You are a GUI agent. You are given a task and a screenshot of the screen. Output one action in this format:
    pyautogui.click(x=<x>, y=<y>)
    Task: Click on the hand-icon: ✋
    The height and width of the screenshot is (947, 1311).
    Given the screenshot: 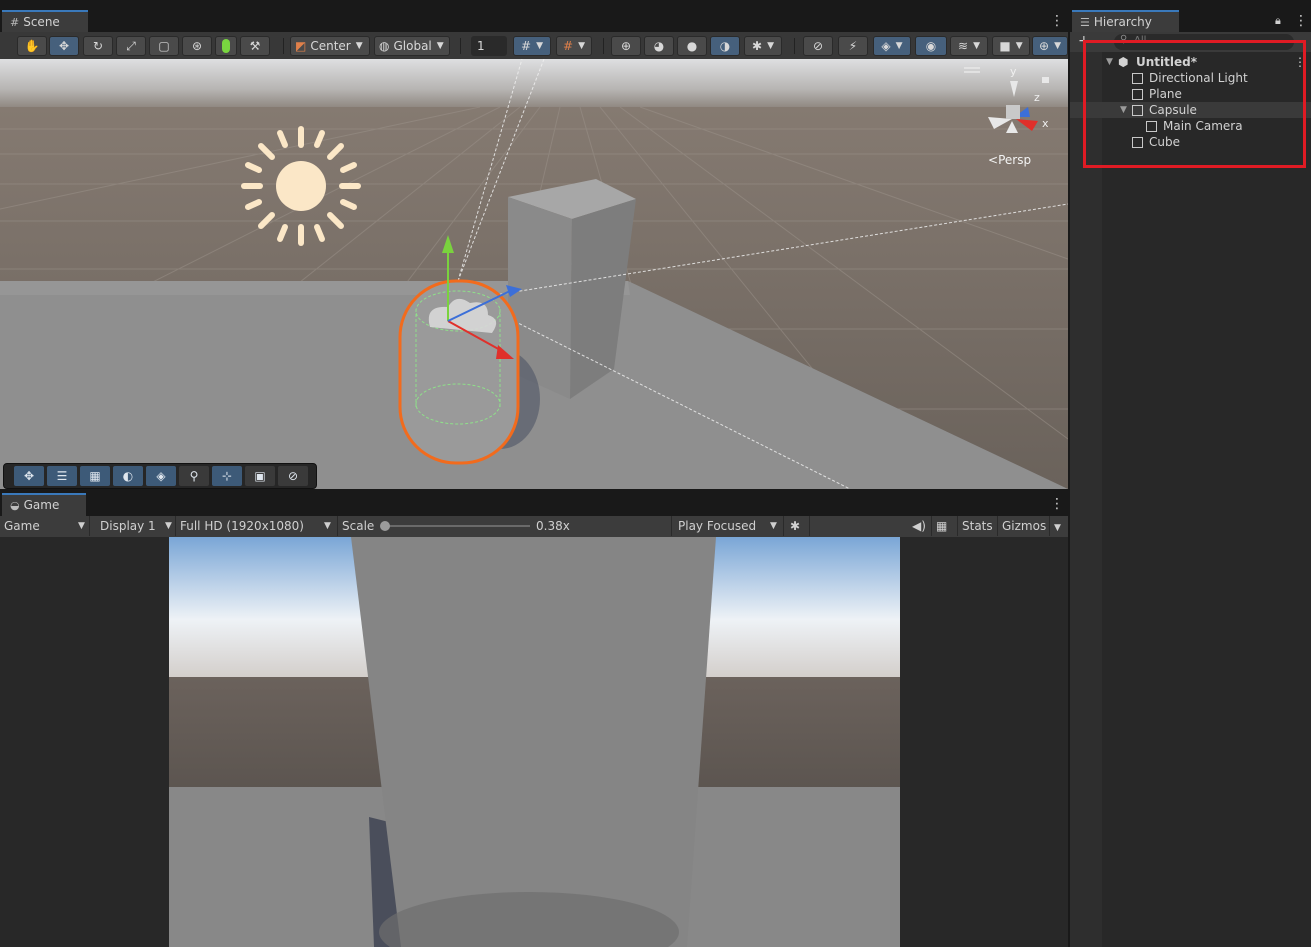 What is the action you would take?
    pyautogui.click(x=32, y=46)
    